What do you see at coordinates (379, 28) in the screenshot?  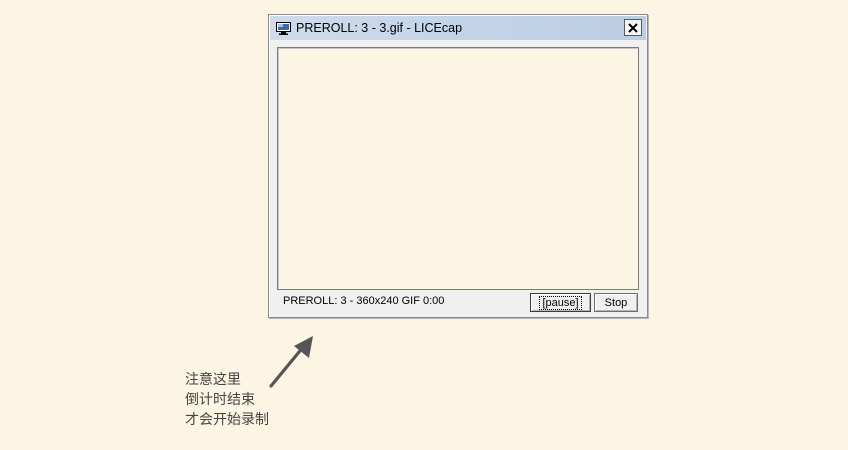 I see `window-title: PREROLL: 3 - 3.gif - LICEcap` at bounding box center [379, 28].